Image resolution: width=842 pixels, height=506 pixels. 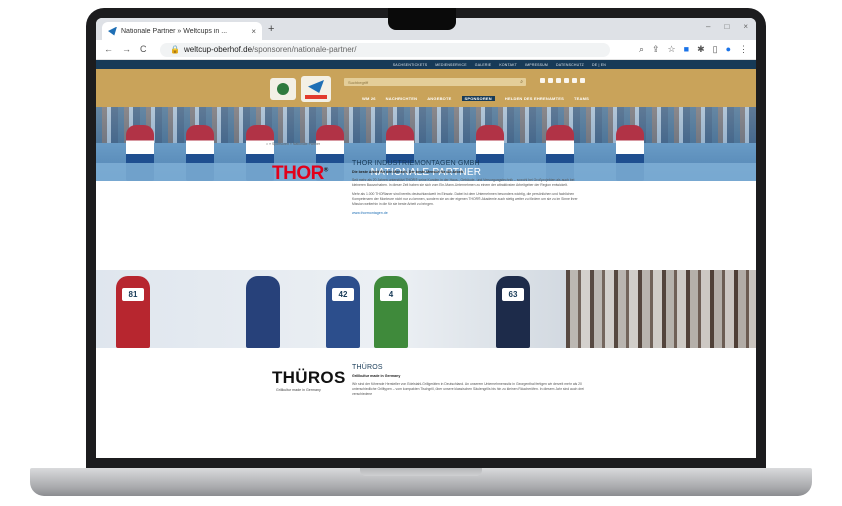 I want to click on partner-title: THÜROS, so click(x=367, y=367).